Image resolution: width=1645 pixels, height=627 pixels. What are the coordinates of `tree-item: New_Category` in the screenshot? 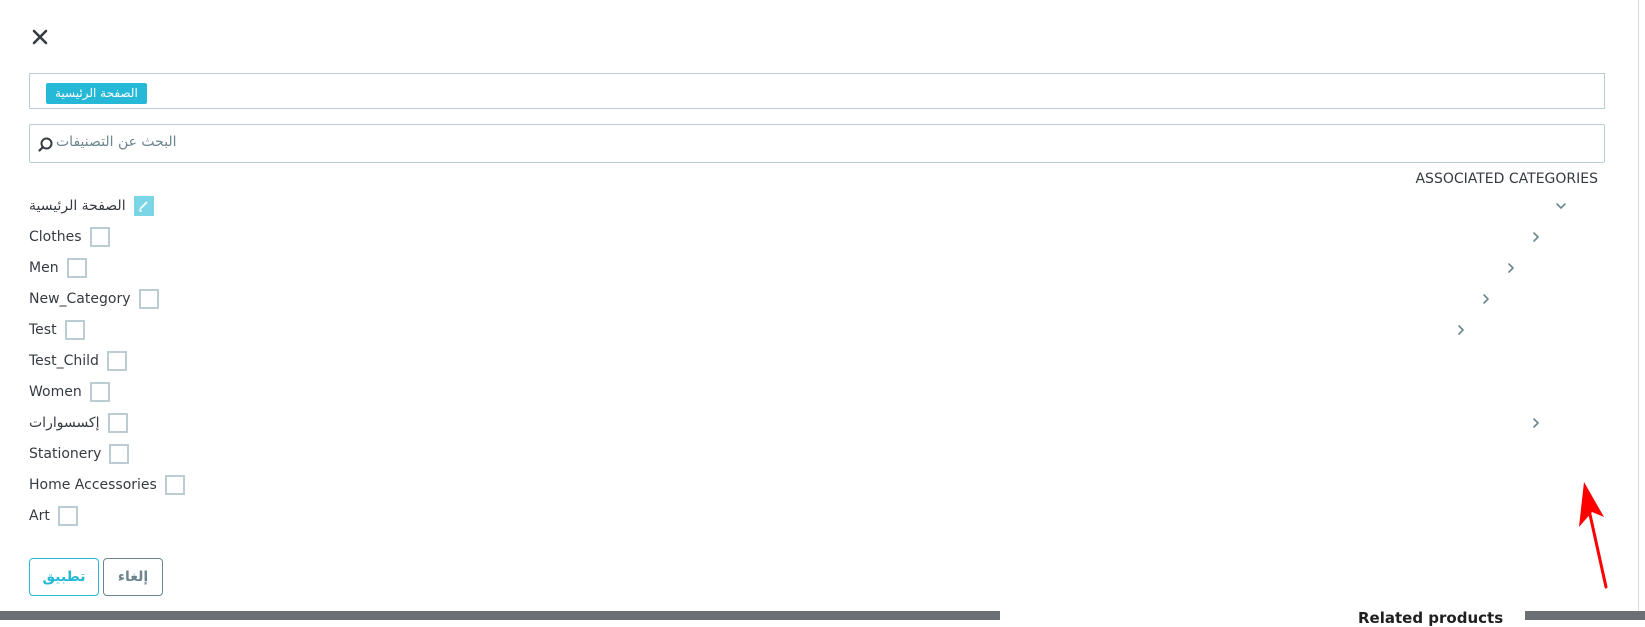 It's located at (94, 299).